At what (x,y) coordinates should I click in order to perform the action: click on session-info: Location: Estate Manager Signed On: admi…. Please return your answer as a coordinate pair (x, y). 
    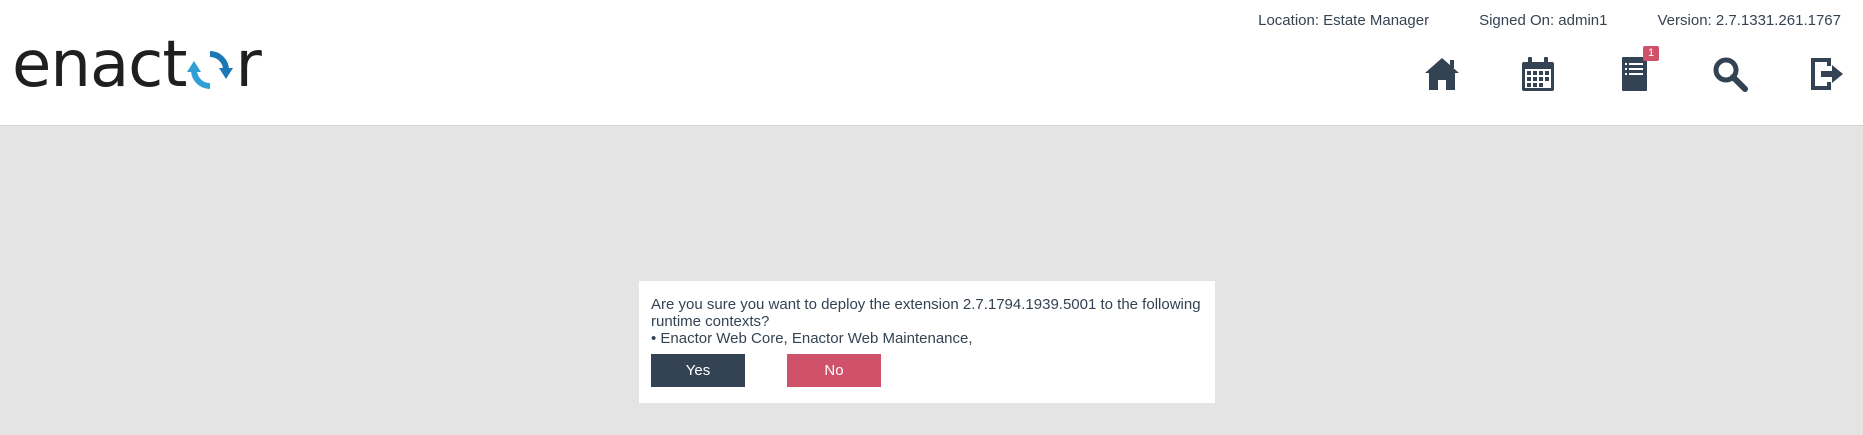
    Looking at the image, I should click on (1549, 20).